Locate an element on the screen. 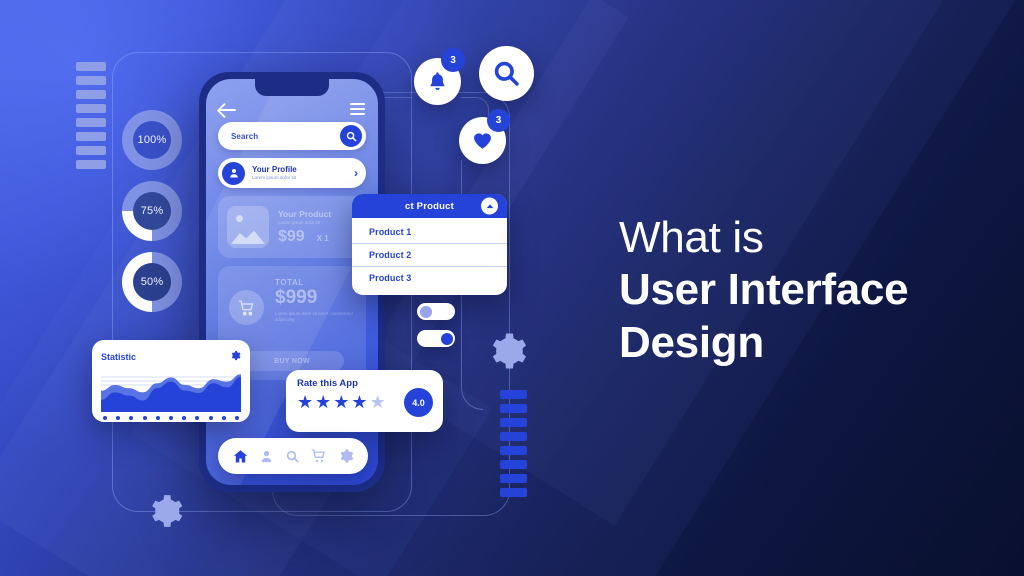 The width and height of the screenshot is (1024, 576). profile-card: Your Profile Lorem ipsum dolor sit › is located at coordinates (292, 173).